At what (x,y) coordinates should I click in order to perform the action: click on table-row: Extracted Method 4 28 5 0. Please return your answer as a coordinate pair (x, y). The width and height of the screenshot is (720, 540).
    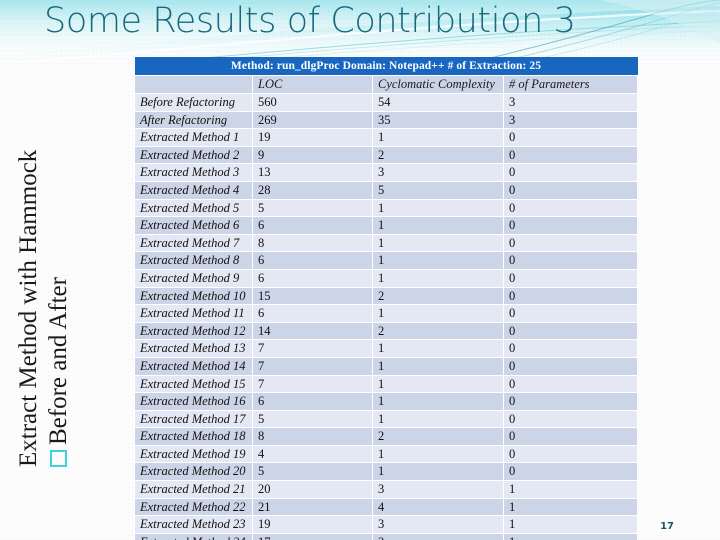
    Looking at the image, I should click on (386, 190).